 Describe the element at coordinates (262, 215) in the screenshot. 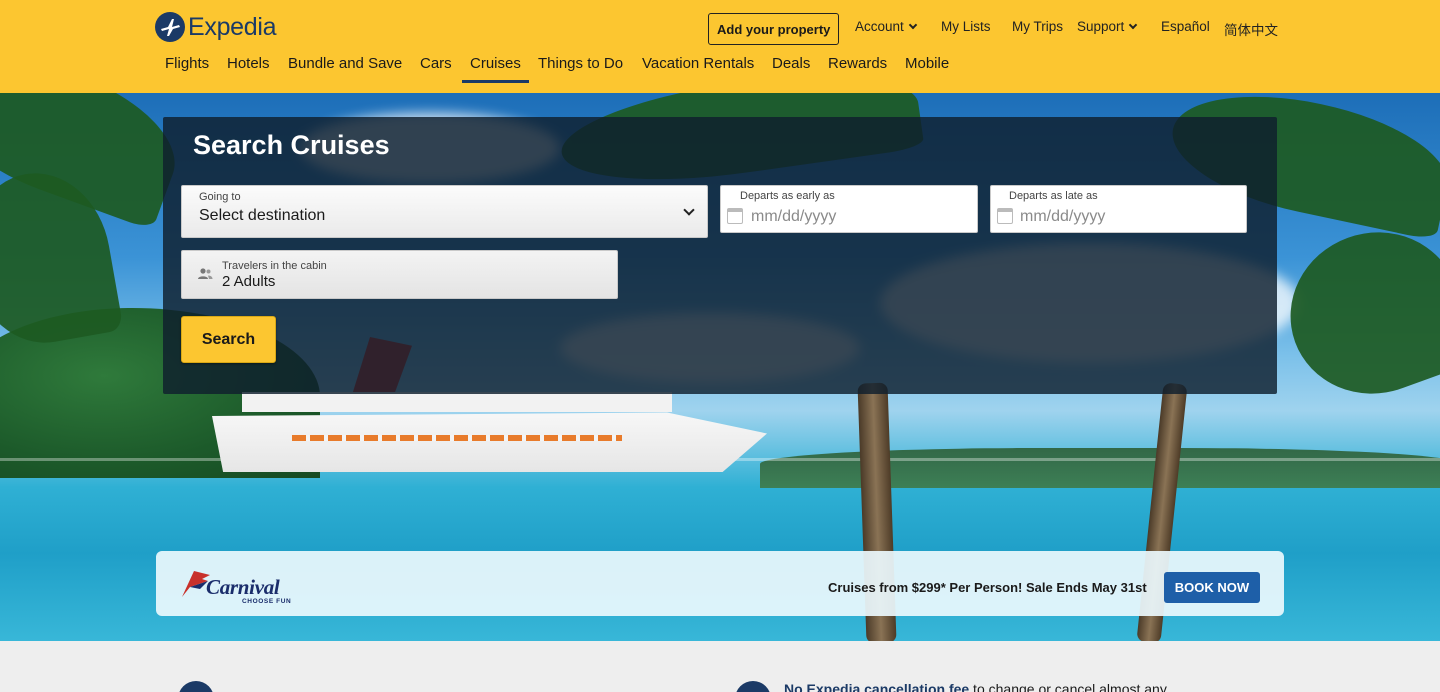

I see `destination-value: Select destination` at that location.